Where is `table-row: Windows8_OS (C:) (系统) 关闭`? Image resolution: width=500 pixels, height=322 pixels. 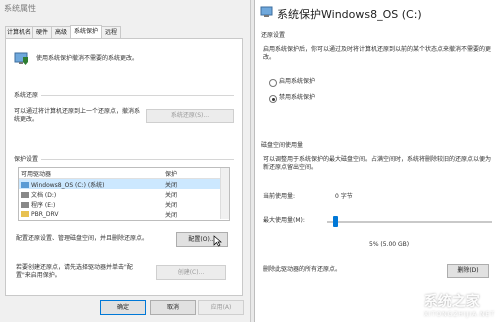
table-row: Windows8_OS (C:) (系统) 关闭 is located at coordinates (124, 183).